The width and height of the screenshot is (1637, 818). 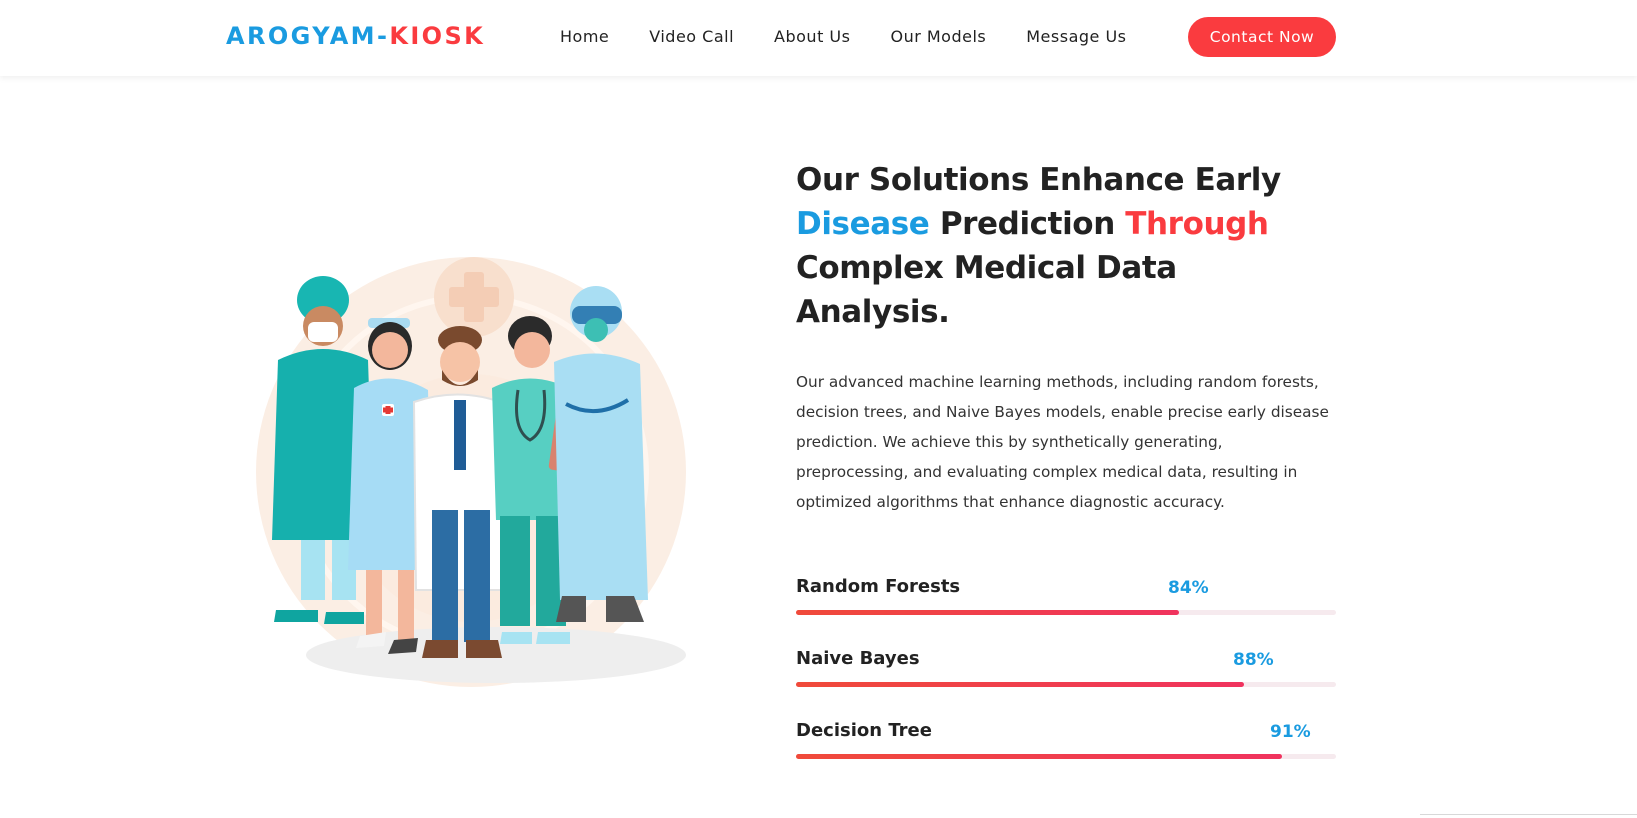 What do you see at coordinates (471, 472) in the screenshot?
I see `medical-team-icon` at bounding box center [471, 472].